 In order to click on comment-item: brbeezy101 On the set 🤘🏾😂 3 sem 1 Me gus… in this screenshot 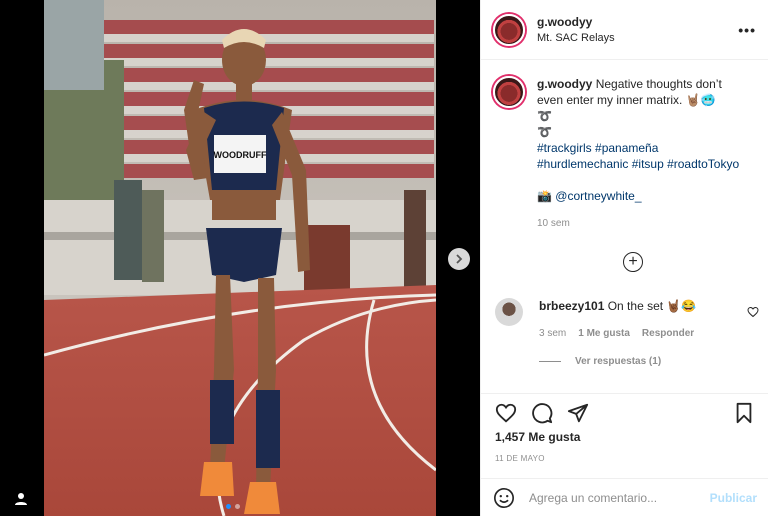, I will do `click(627, 320)`.